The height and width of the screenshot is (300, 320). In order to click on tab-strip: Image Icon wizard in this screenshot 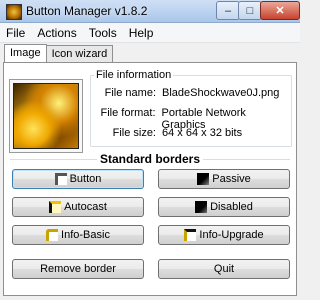, I will do `click(59, 53)`.